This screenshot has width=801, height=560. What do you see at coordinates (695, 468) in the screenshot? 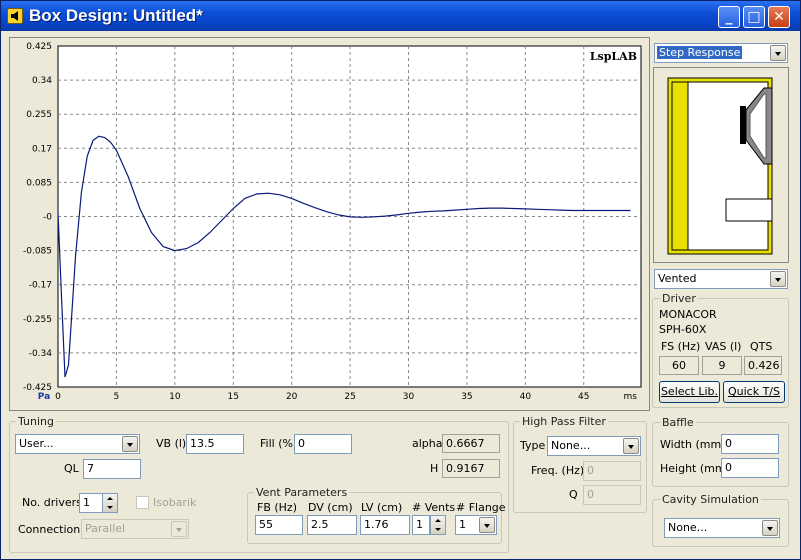
I see `baffle-height-label: Height (mm)` at bounding box center [695, 468].